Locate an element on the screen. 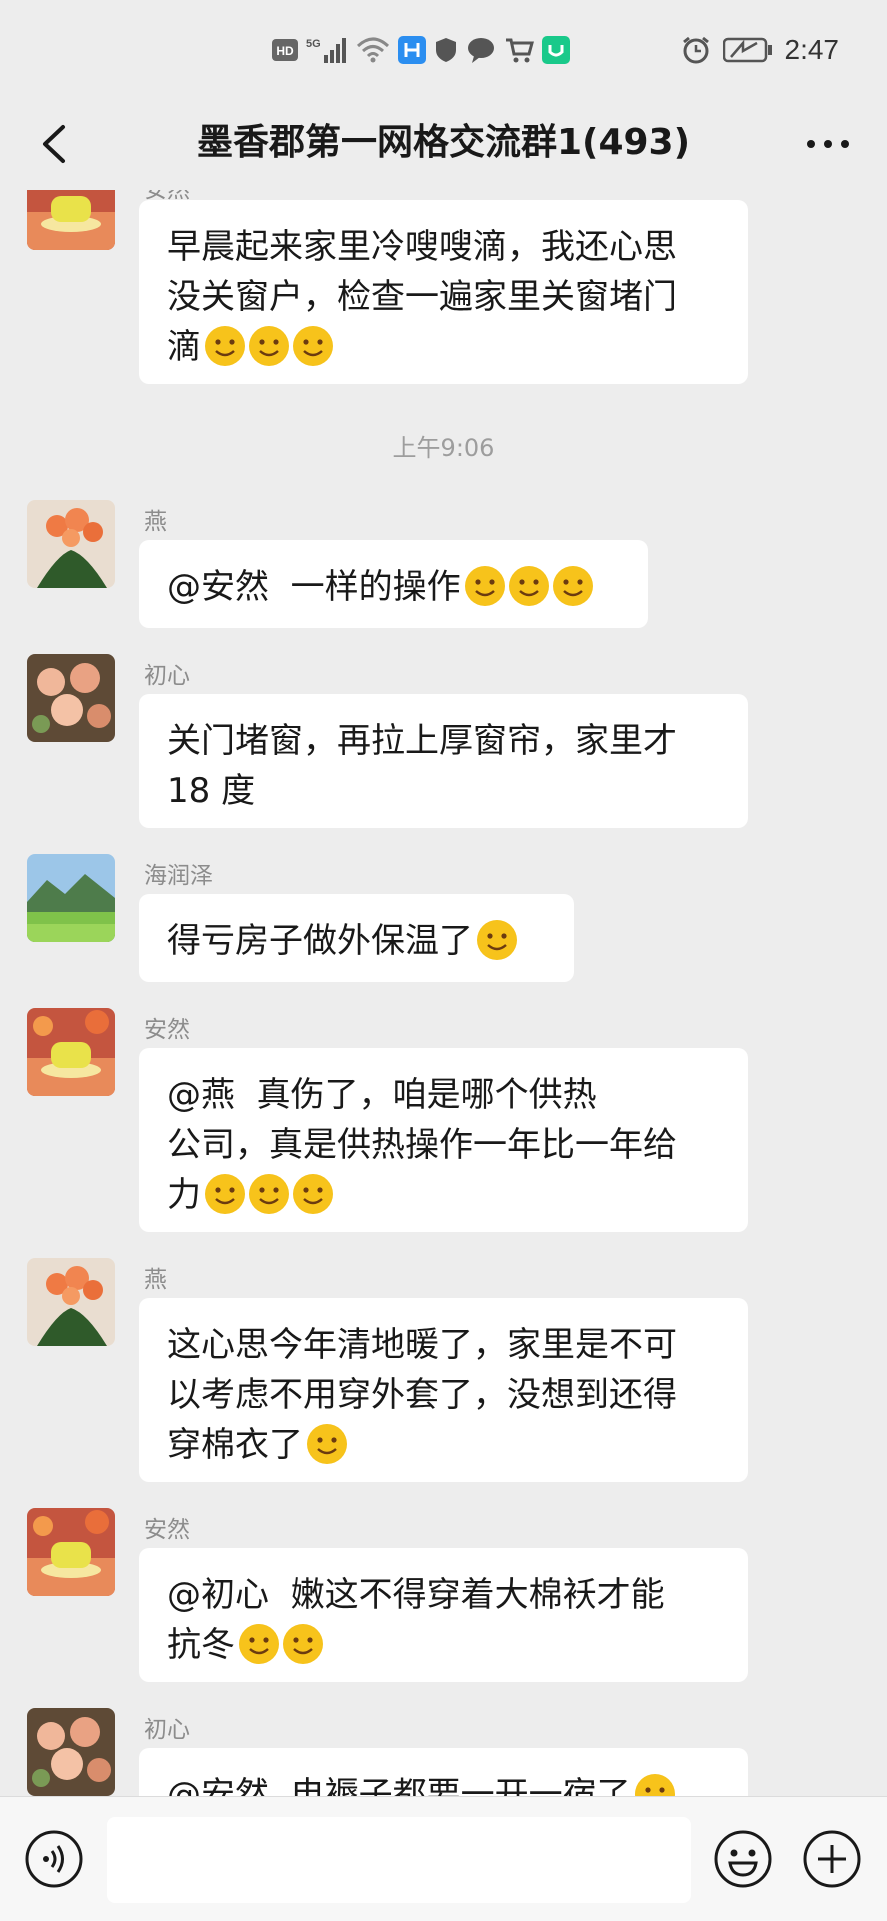 Image resolution: width=887 pixels, height=1921 pixels. input-bar is located at coordinates (443, 1858).